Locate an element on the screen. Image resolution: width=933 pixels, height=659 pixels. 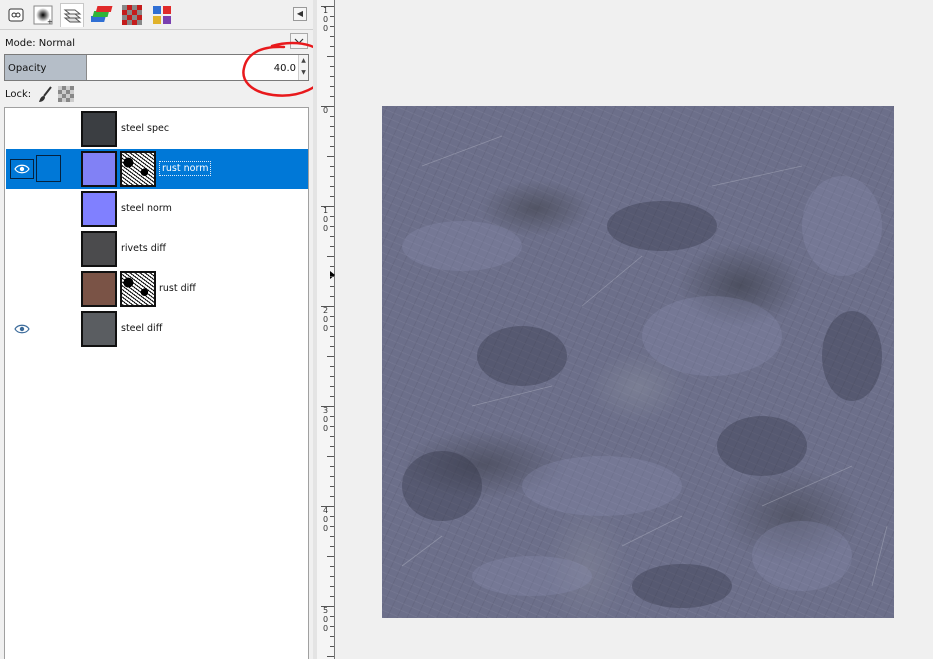
ruler-label: 400 is located at coordinates (326, 519).